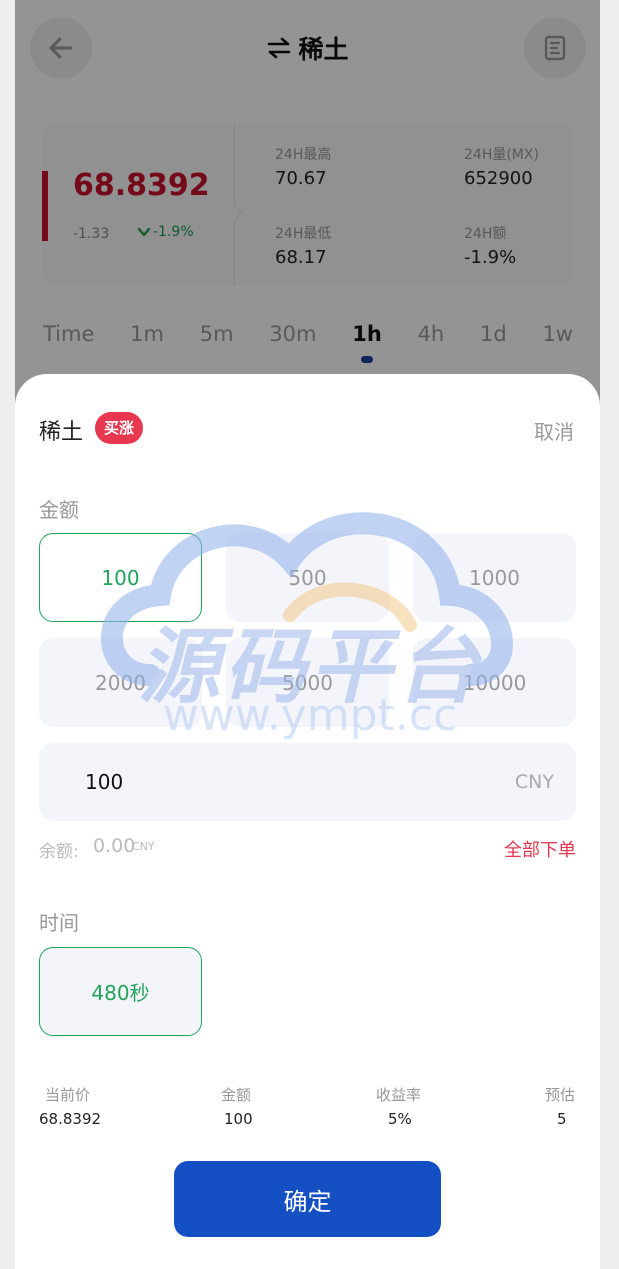 The image size is (619, 1269). What do you see at coordinates (119, 428) in the screenshot?
I see `direction-badge: 买涨` at bounding box center [119, 428].